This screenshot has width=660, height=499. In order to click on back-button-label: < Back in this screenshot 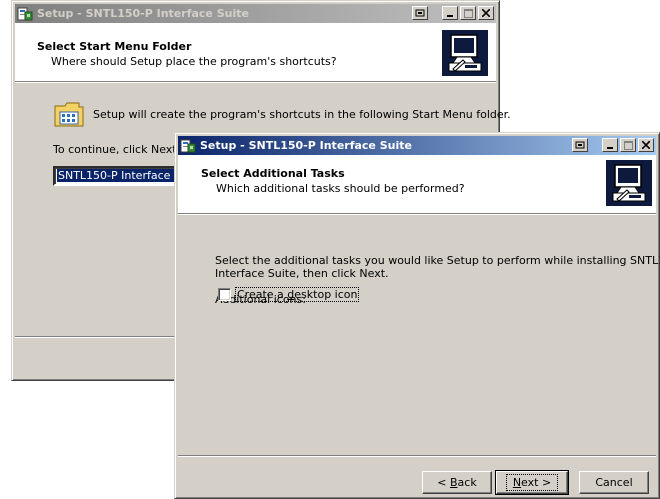, I will do `click(457, 482)`.